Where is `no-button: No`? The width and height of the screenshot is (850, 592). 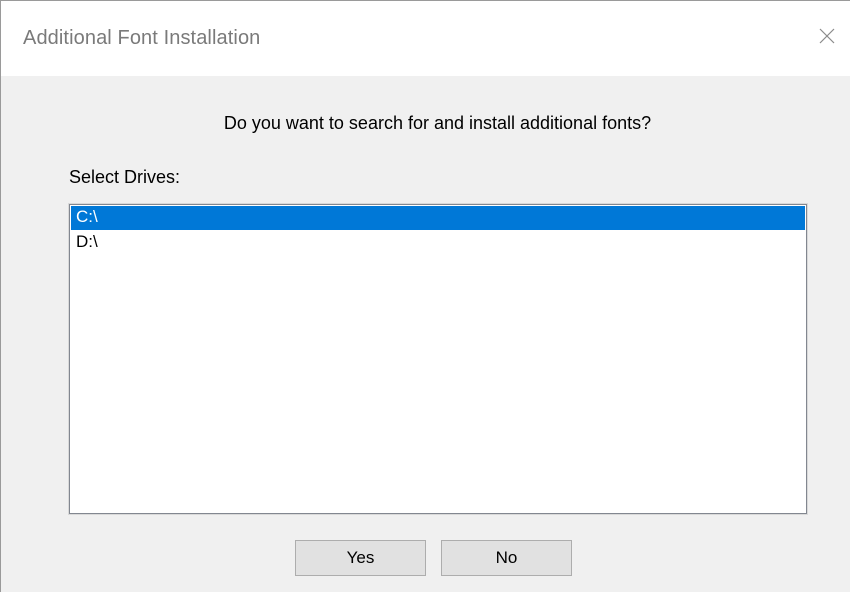
no-button: No is located at coordinates (506, 558).